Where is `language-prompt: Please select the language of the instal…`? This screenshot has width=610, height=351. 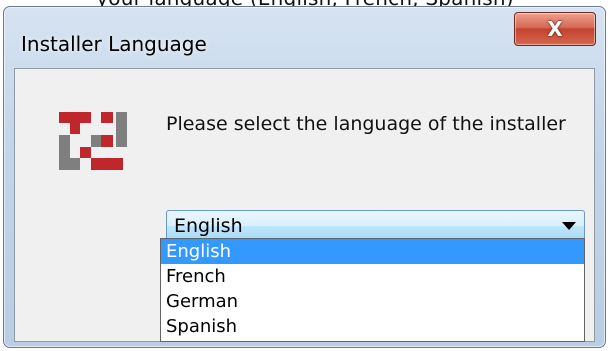
language-prompt: Please select the language of the instal… is located at coordinates (366, 124).